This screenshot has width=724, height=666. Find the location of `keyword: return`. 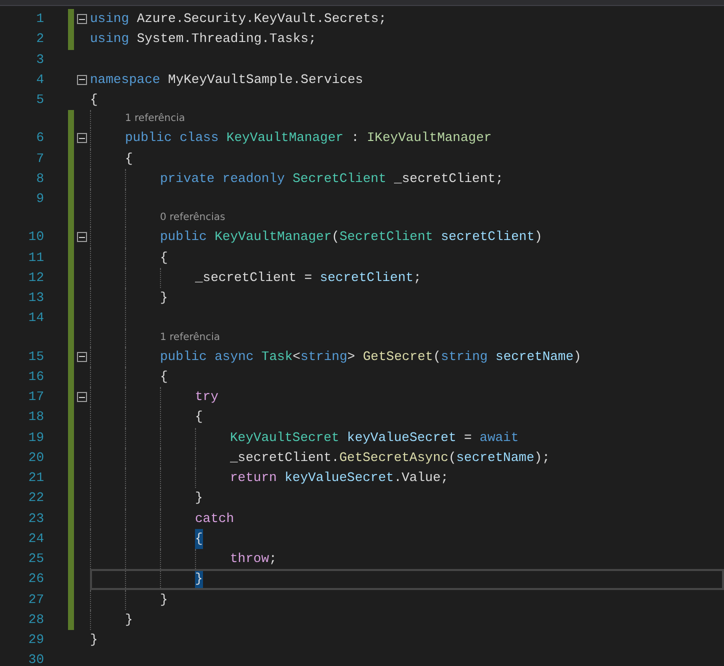

keyword: return is located at coordinates (254, 478).